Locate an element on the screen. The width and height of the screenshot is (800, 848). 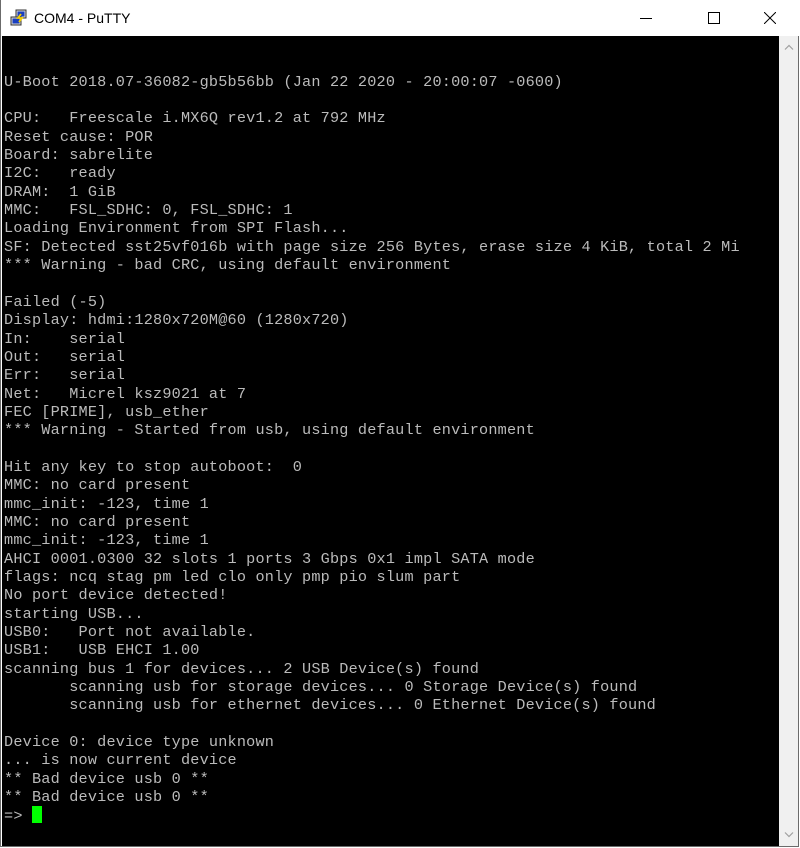
terminal-line: Err: serial is located at coordinates (65, 375).